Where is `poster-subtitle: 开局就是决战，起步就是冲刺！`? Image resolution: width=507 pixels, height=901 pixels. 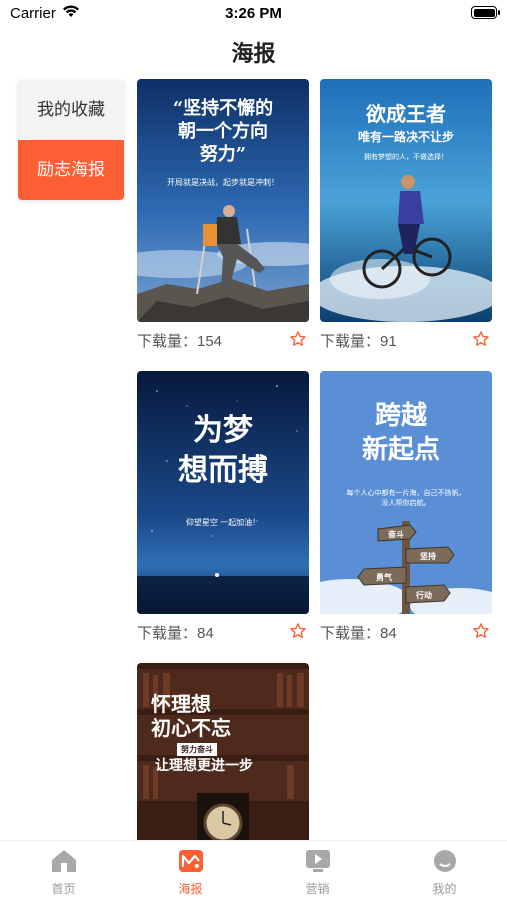 poster-subtitle: 开局就是决战，起步就是冲刺！ is located at coordinates (223, 182).